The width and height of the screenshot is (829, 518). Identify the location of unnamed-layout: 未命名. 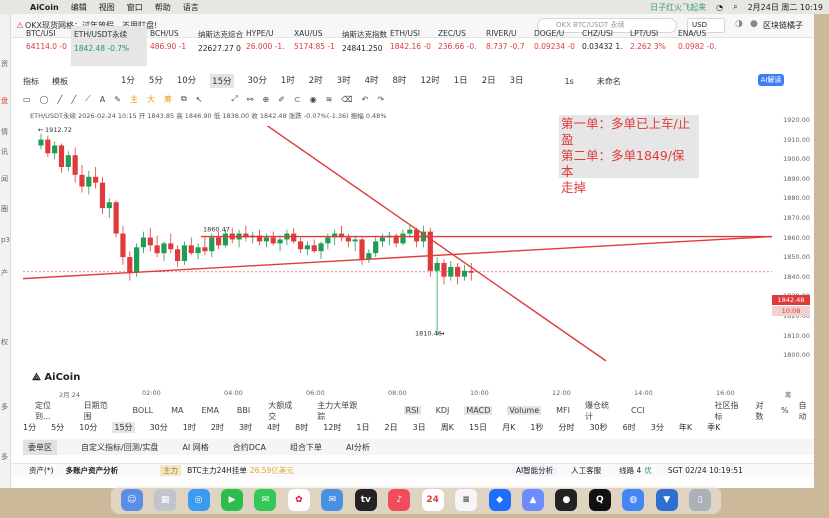
(609, 81).